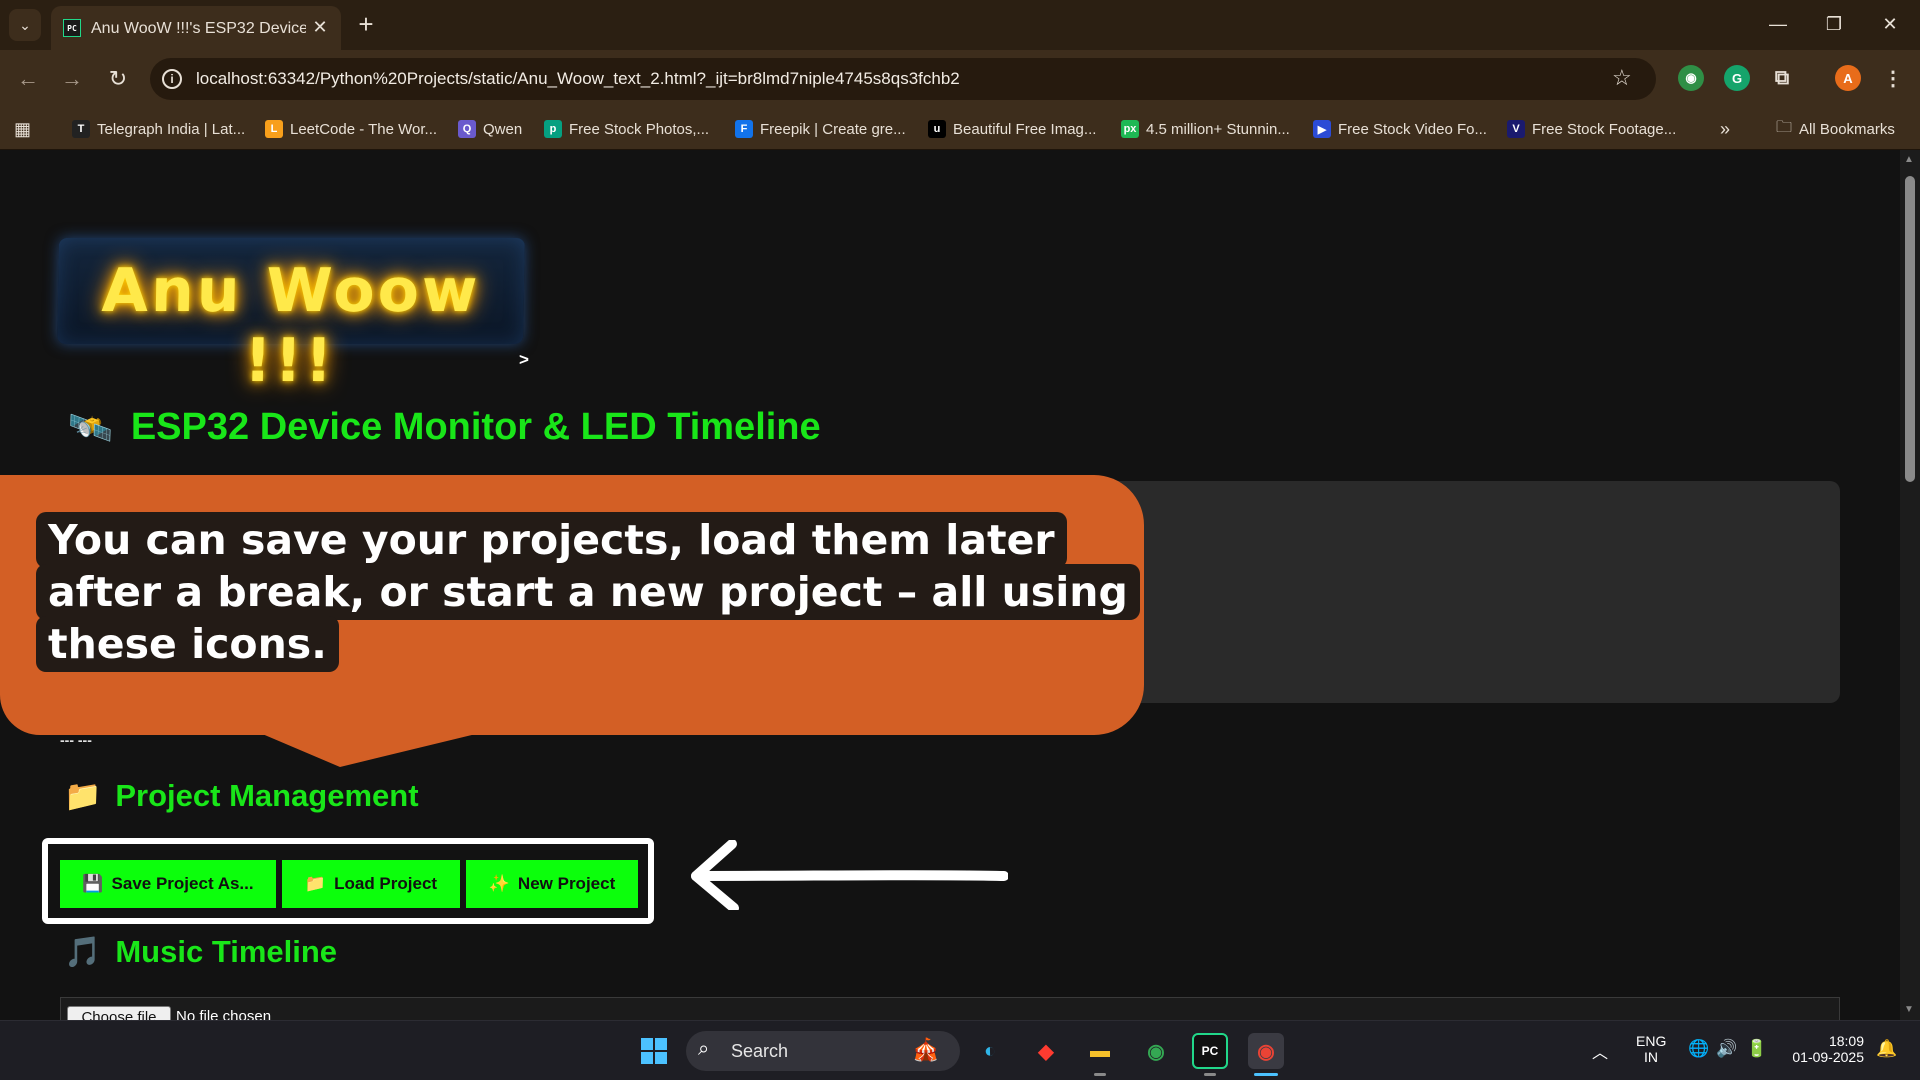 The image size is (1920, 1080). I want to click on logo-text: Anu Woow !!!, so click(291, 326).